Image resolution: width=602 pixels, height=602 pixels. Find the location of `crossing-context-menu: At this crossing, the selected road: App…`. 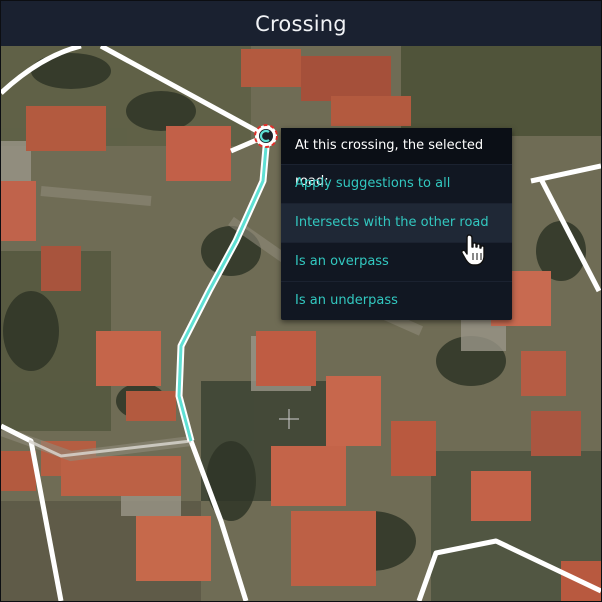

crossing-context-menu: At this crossing, the selected road: App… is located at coordinates (396, 224).